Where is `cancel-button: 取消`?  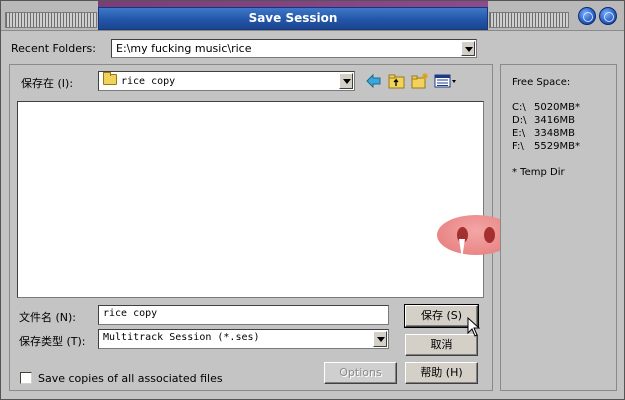
cancel-button: 取消 is located at coordinates (441, 345).